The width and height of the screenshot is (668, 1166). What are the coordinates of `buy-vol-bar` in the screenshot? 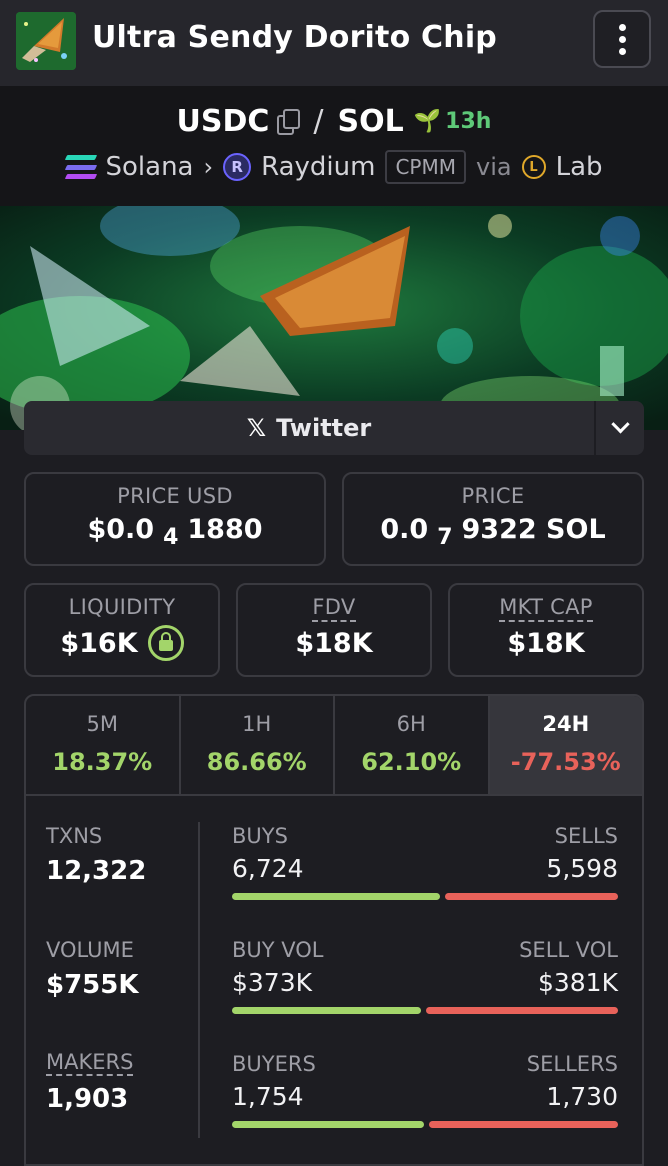 It's located at (326, 1010).